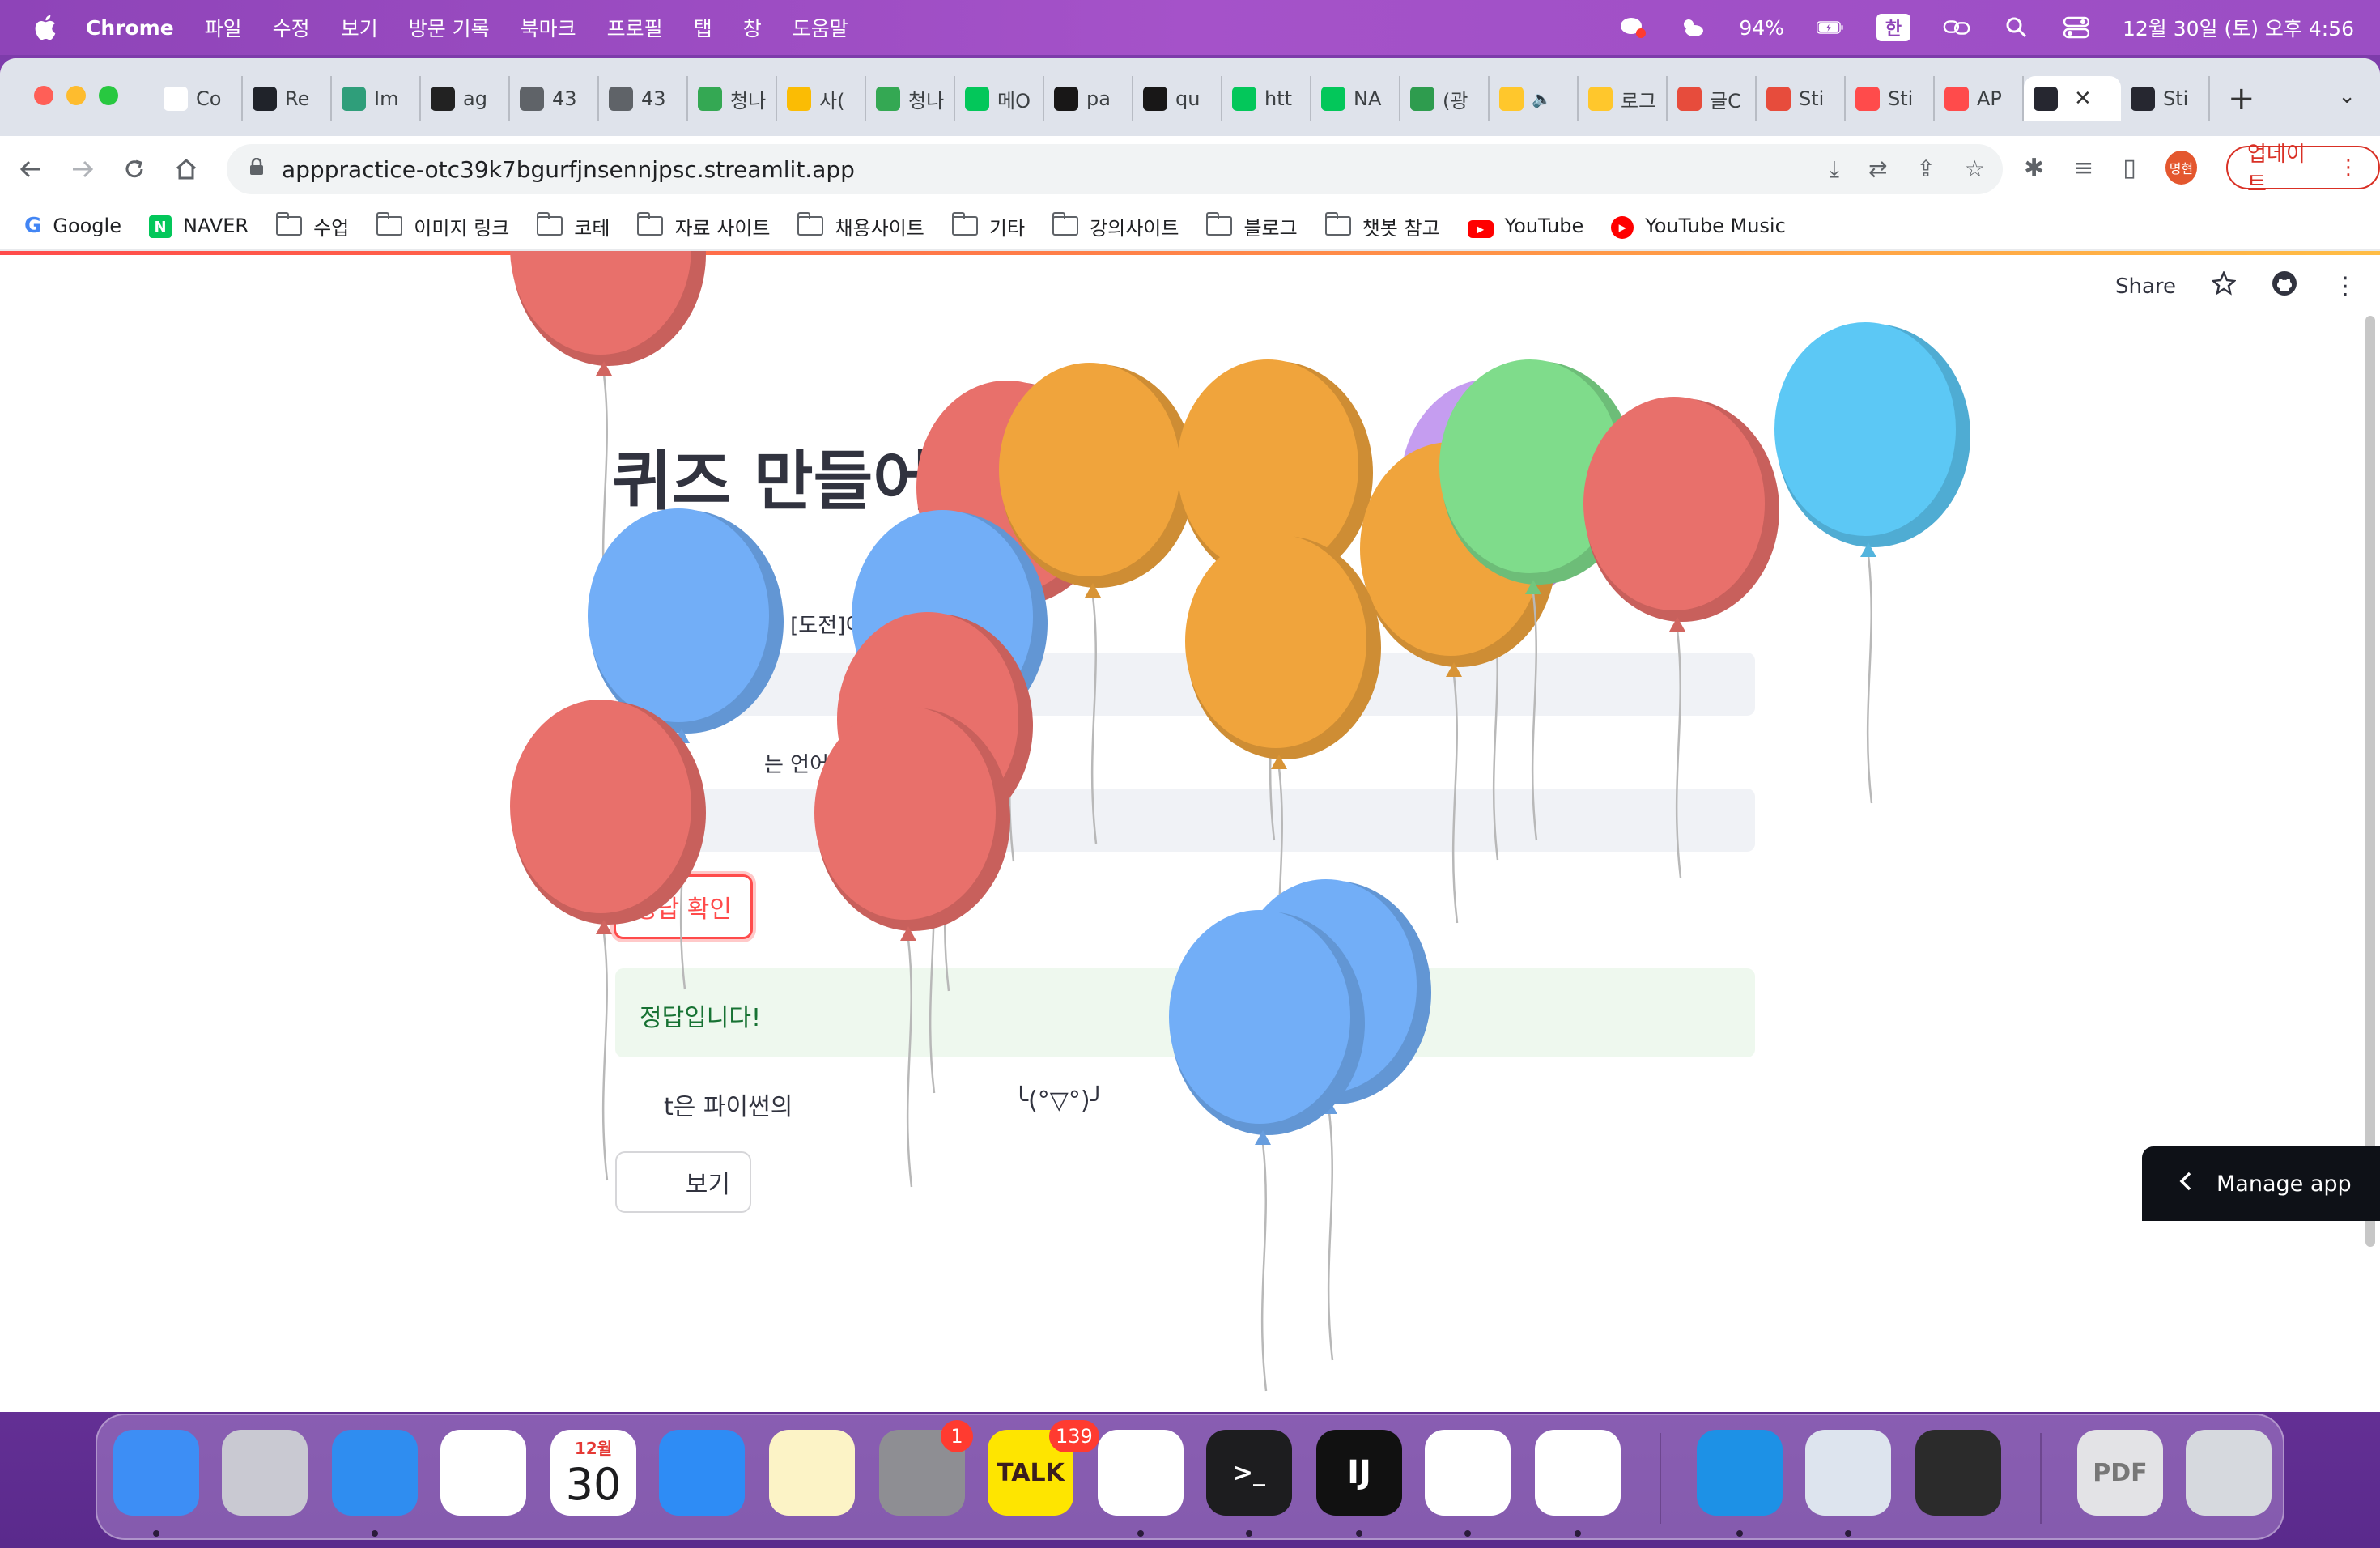 This screenshot has height=1548, width=2380. Describe the element at coordinates (292, 27) in the screenshot. I see `menu-edit: 수정` at that location.